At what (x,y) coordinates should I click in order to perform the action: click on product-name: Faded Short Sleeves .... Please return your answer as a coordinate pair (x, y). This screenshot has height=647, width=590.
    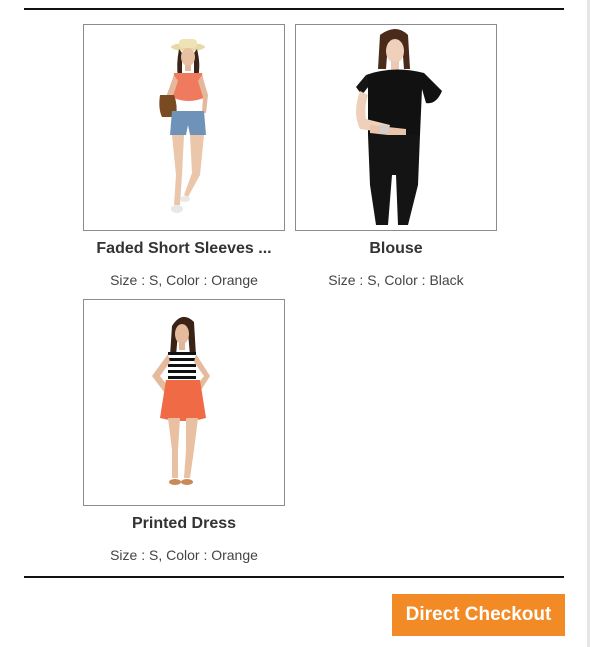
    Looking at the image, I should click on (184, 249).